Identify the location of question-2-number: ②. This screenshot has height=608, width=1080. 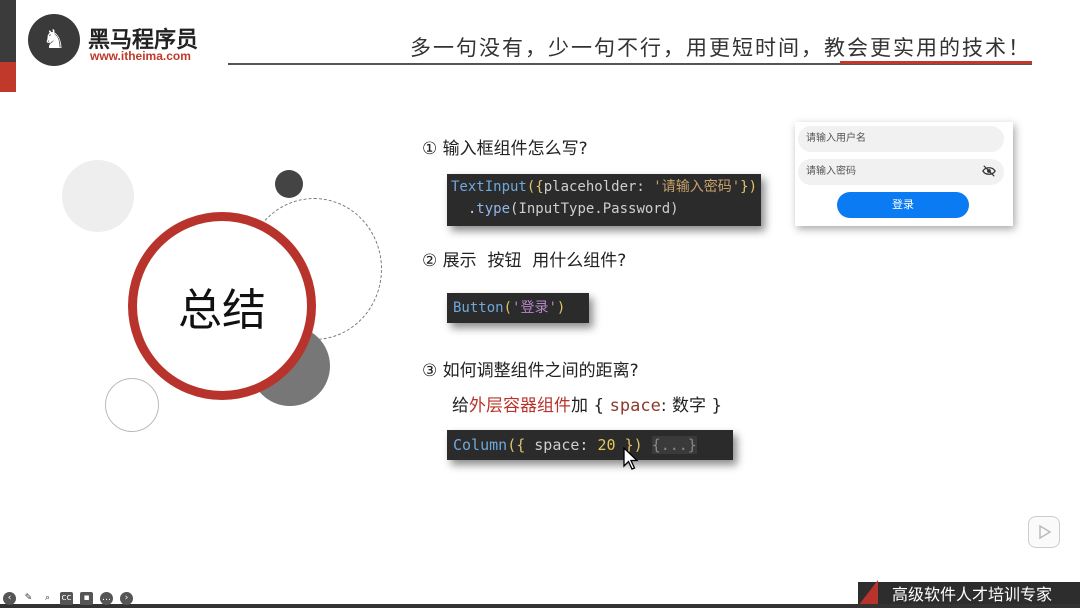
(430, 261).